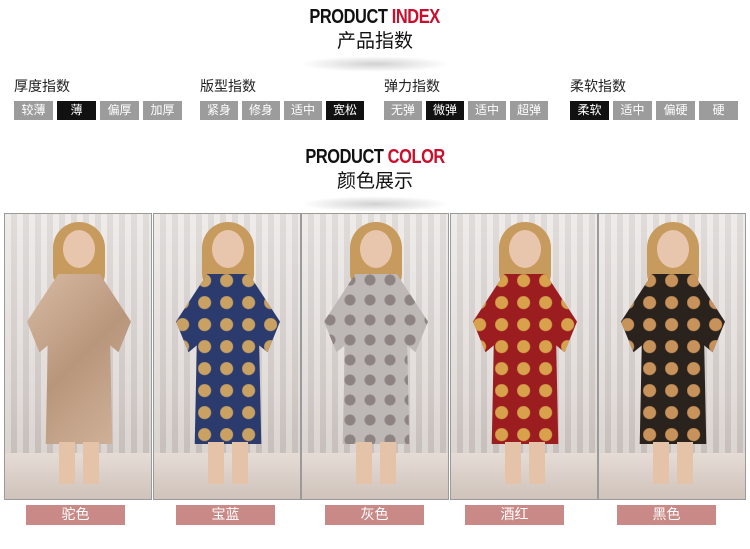 The width and height of the screenshot is (750, 549). I want to click on color-heading-en-highlight: COLOR, so click(416, 157).